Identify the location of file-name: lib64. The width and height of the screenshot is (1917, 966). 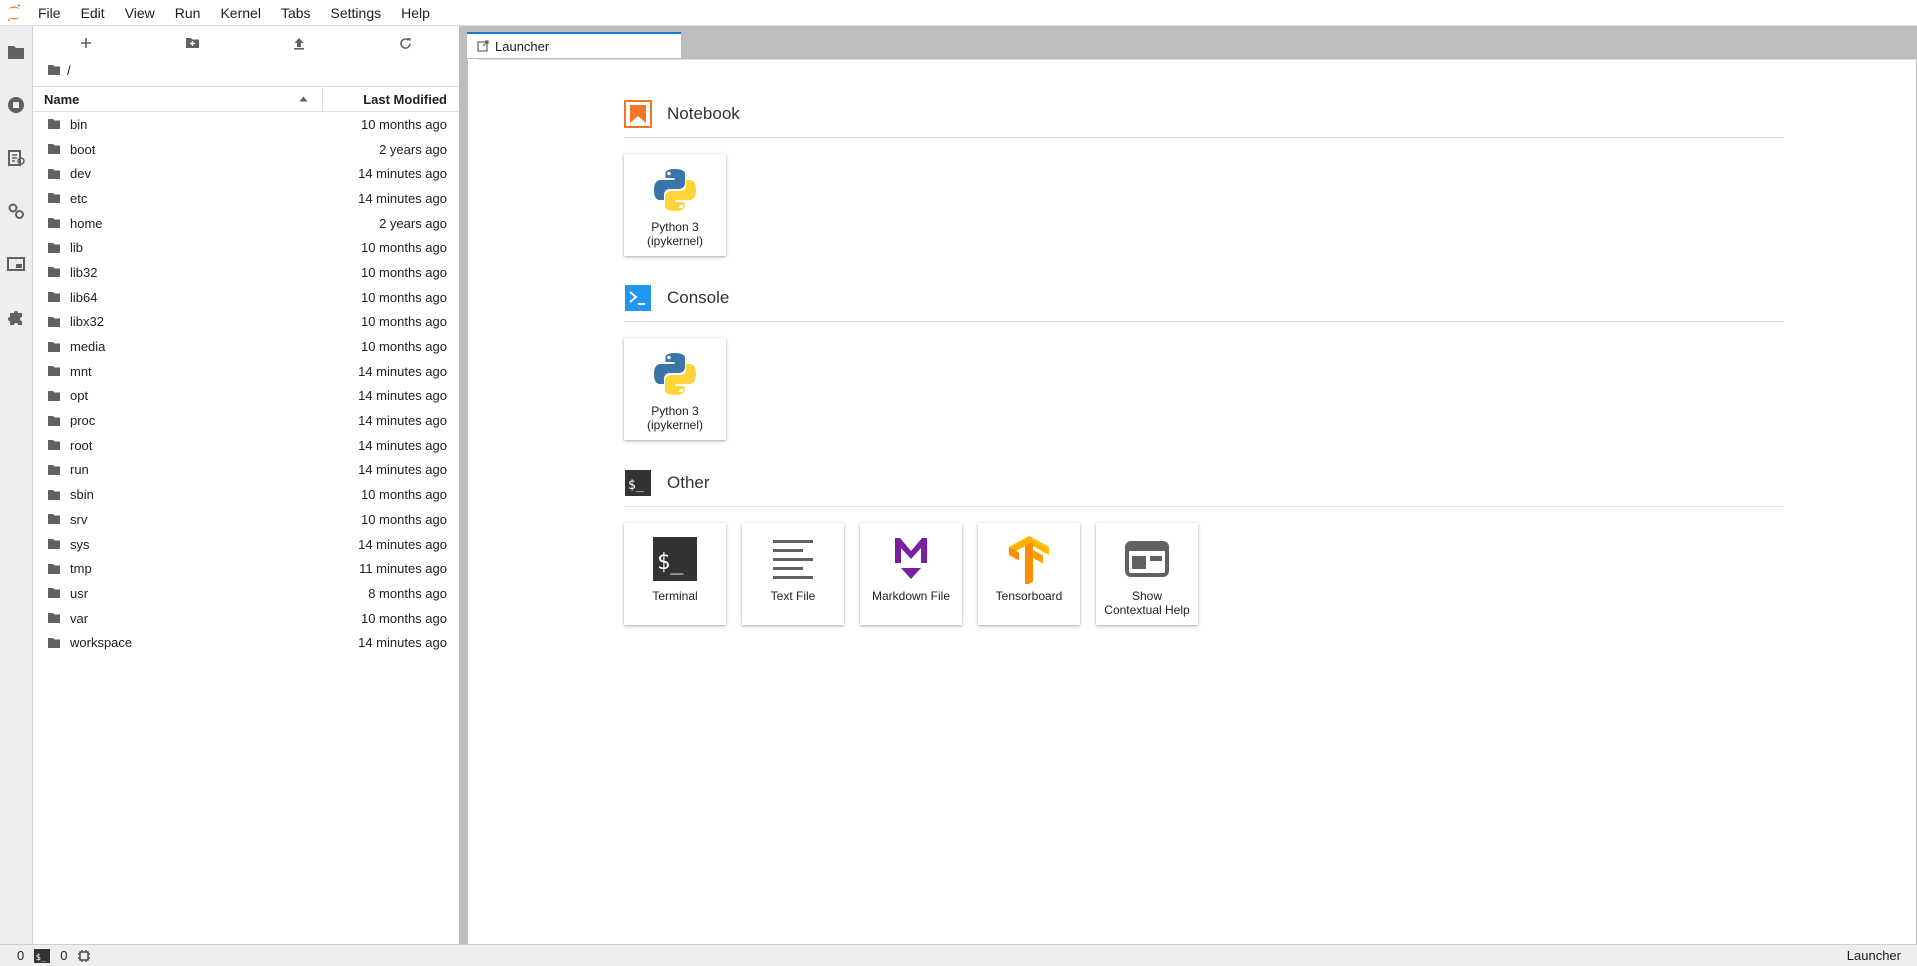
(84, 297).